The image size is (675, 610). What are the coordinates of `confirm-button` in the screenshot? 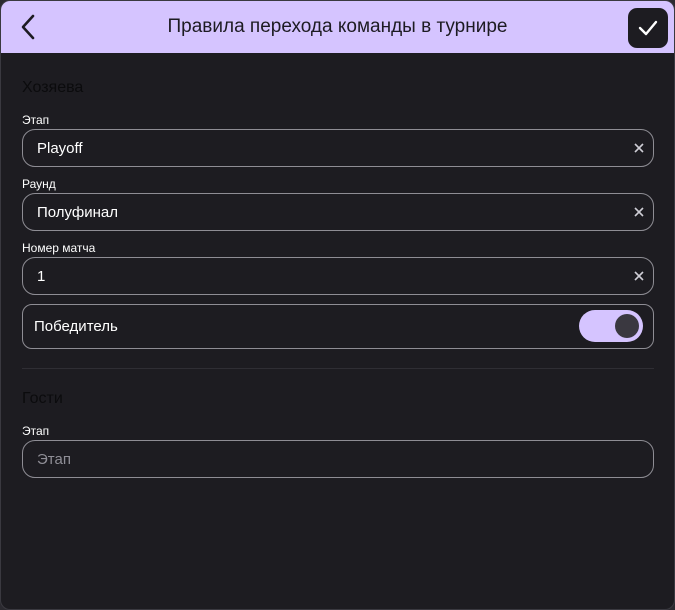 It's located at (648, 28).